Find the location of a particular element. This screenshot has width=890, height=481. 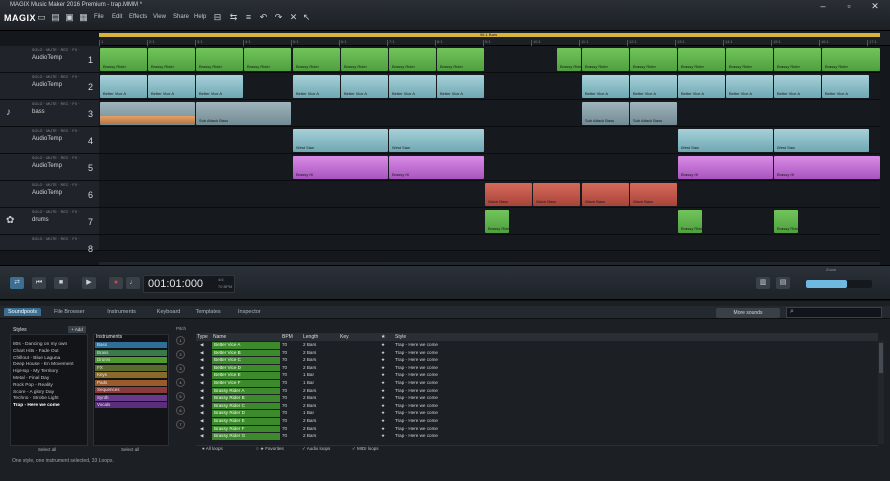

audio-clip: Sub Attack Bass is located at coordinates (605, 113).